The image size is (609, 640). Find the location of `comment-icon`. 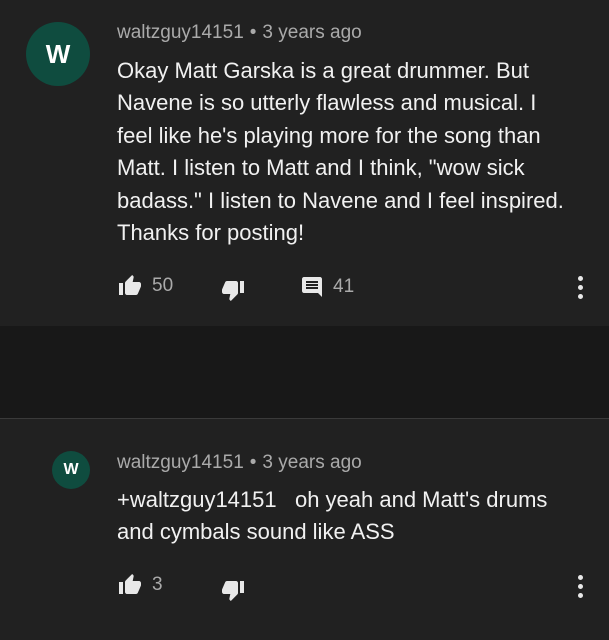

comment-icon is located at coordinates (312, 287).